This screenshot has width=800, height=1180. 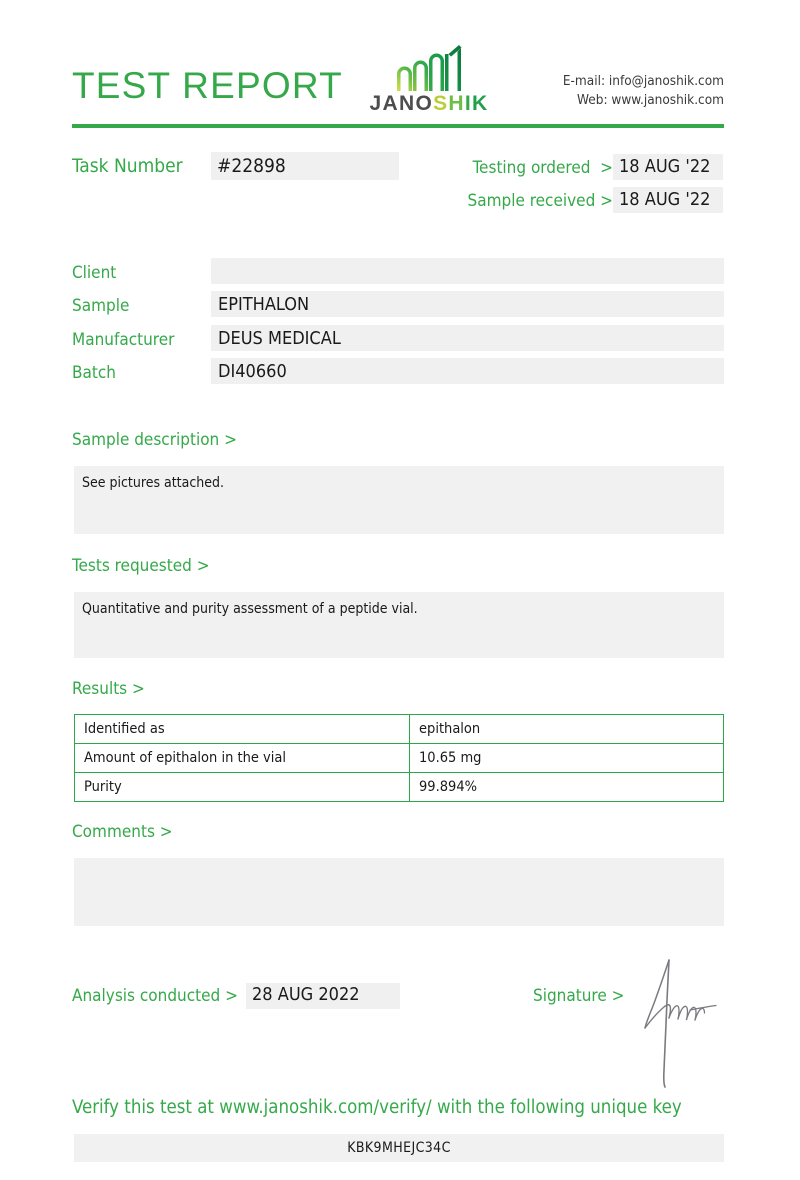 What do you see at coordinates (579, 996) in the screenshot?
I see `signature-label: Signature >` at bounding box center [579, 996].